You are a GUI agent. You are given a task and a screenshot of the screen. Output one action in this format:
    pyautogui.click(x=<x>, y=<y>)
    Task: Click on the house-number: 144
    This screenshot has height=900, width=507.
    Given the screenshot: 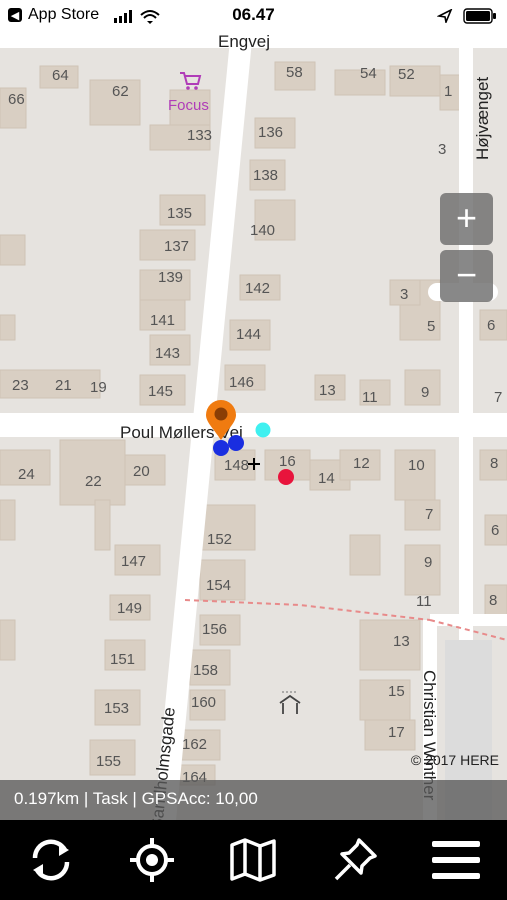 What is the action you would take?
    pyautogui.click(x=248, y=334)
    